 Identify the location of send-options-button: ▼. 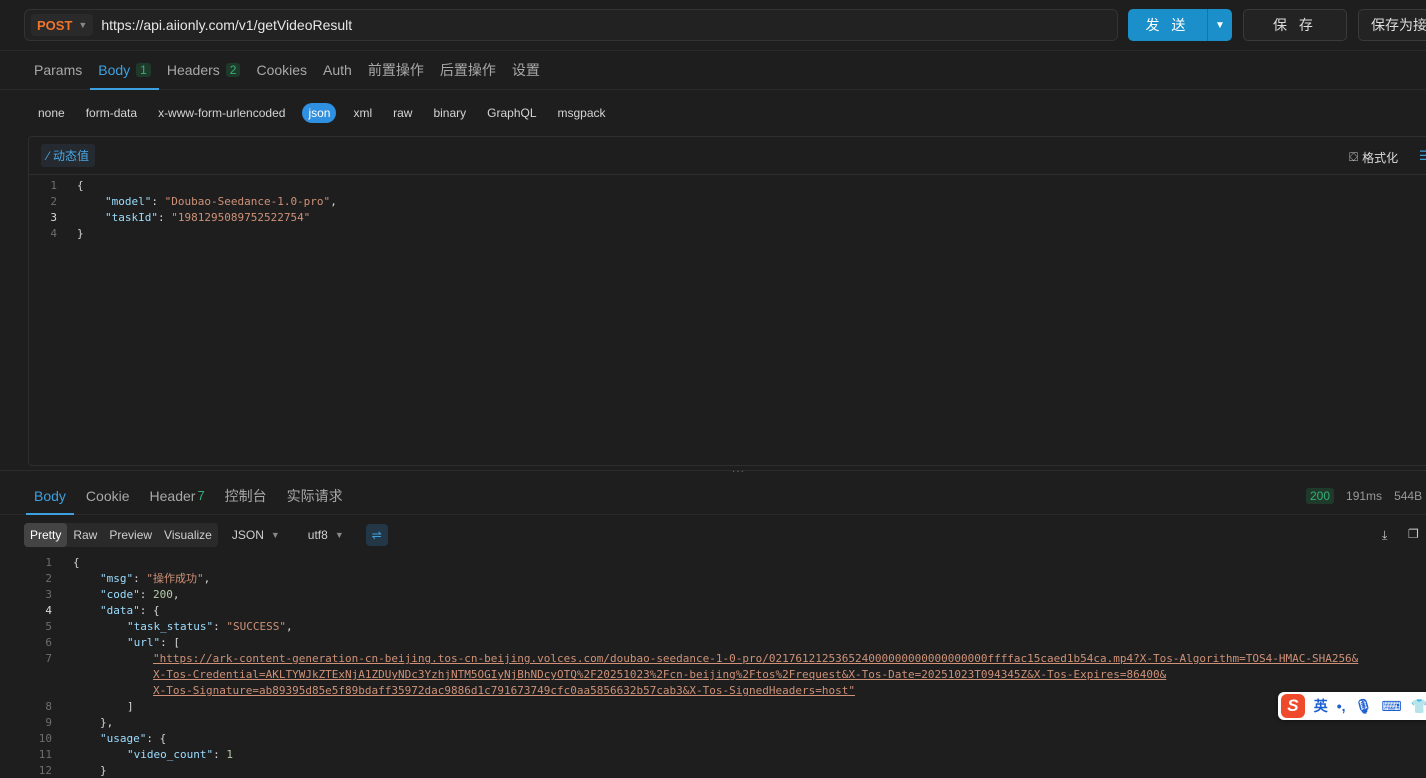
(1219, 25).